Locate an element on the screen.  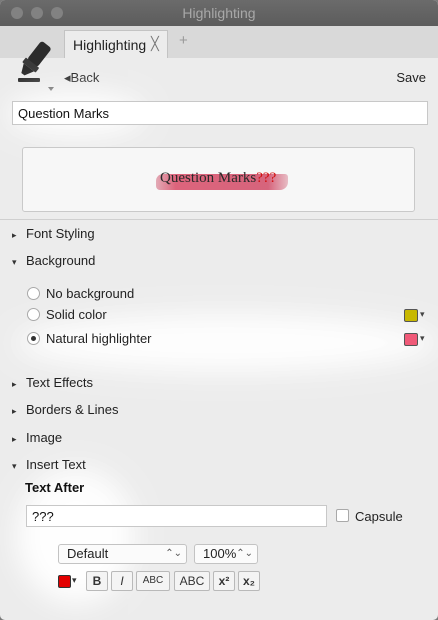
minimize-window-button is located at coordinates (37, 13).